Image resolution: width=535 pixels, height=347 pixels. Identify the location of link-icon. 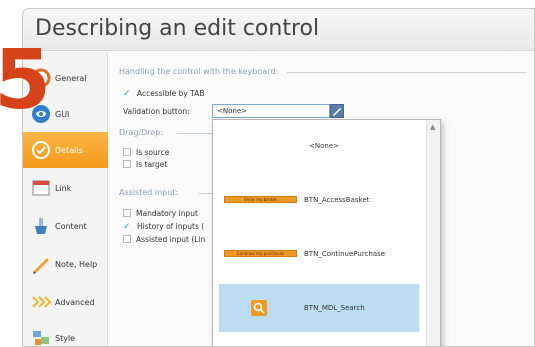
(41, 188).